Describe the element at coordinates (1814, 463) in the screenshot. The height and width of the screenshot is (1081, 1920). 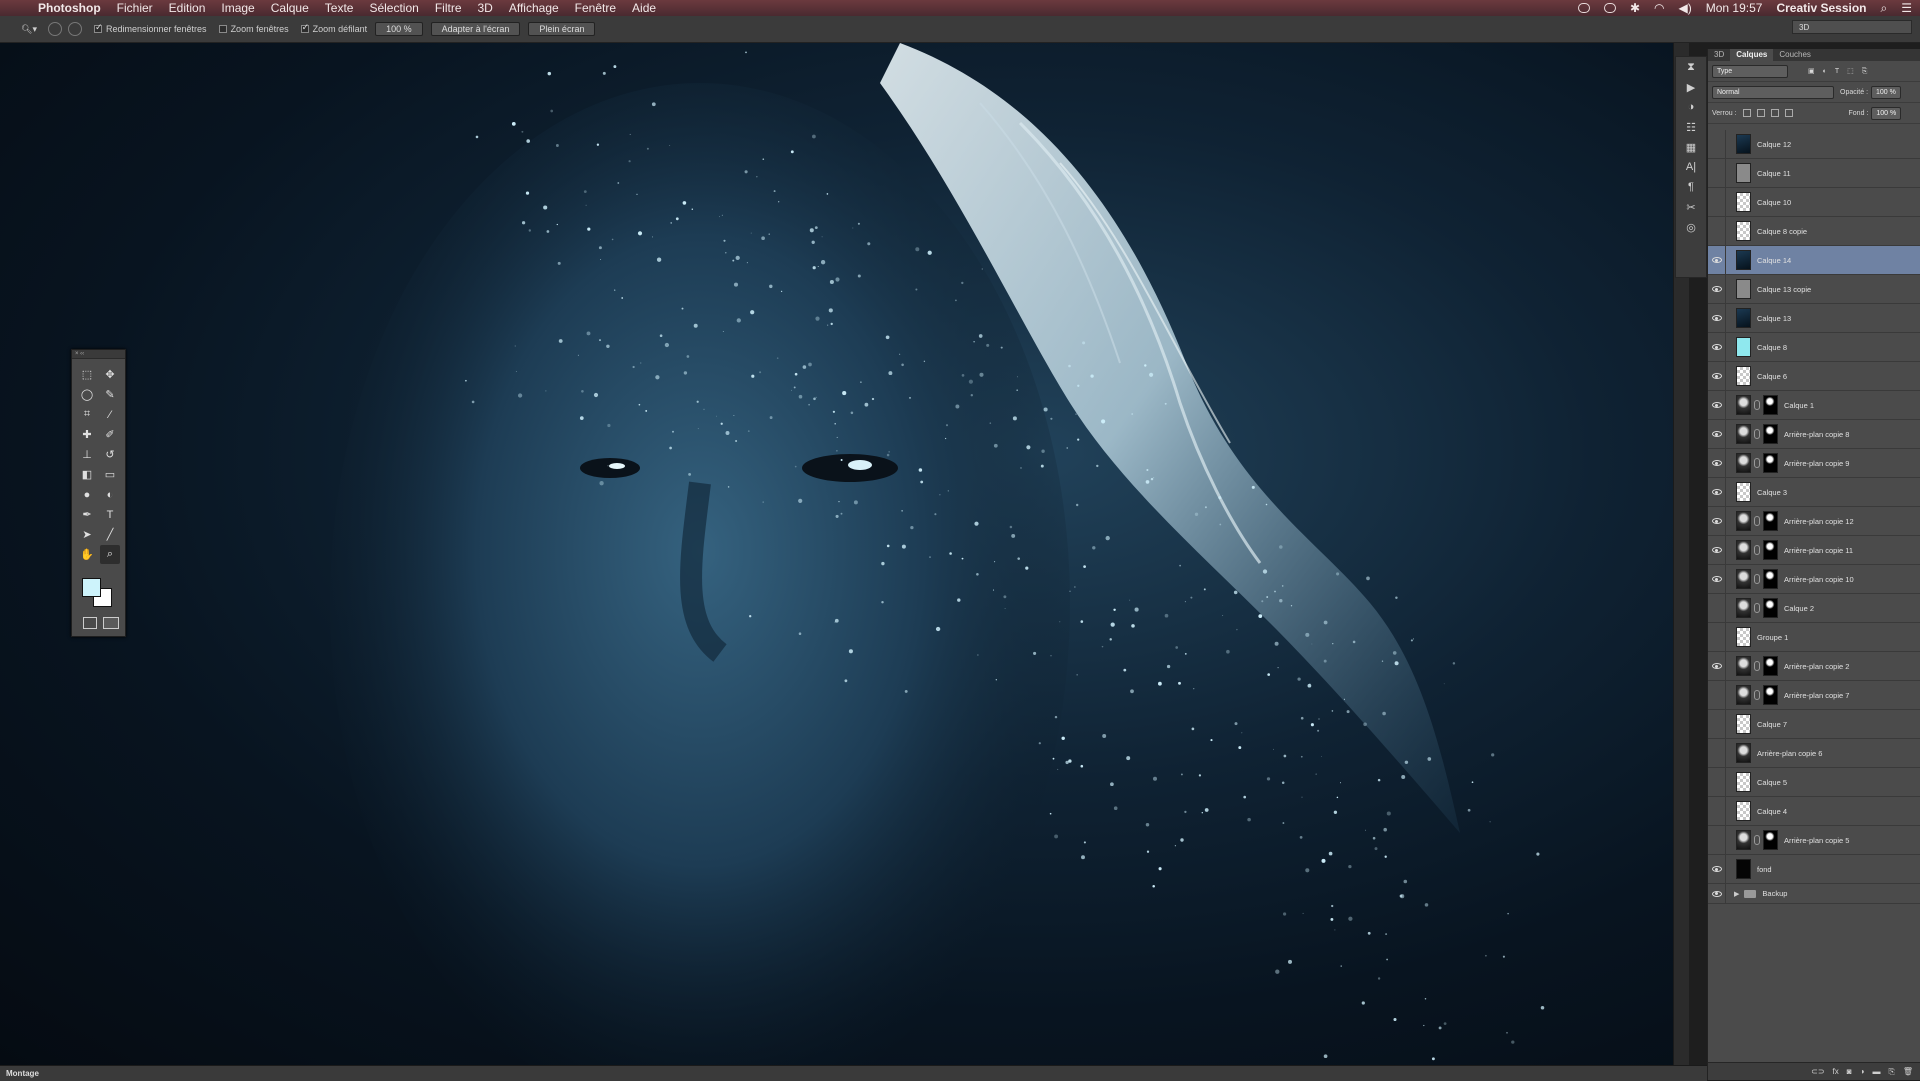
I see `layer-row: Arrière-plan copie 9` at that location.